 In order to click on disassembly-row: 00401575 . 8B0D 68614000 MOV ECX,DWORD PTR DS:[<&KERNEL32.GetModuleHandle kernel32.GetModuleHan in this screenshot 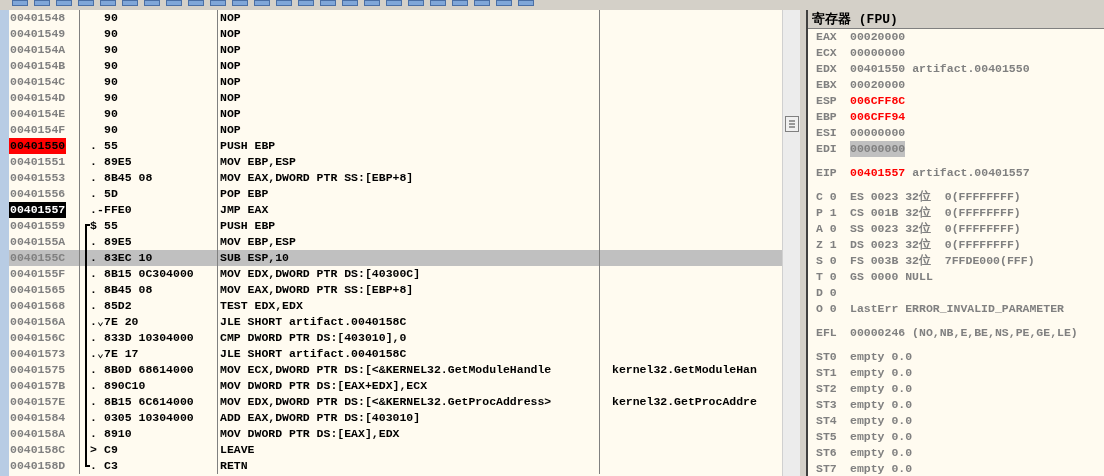, I will do `click(396, 370)`.